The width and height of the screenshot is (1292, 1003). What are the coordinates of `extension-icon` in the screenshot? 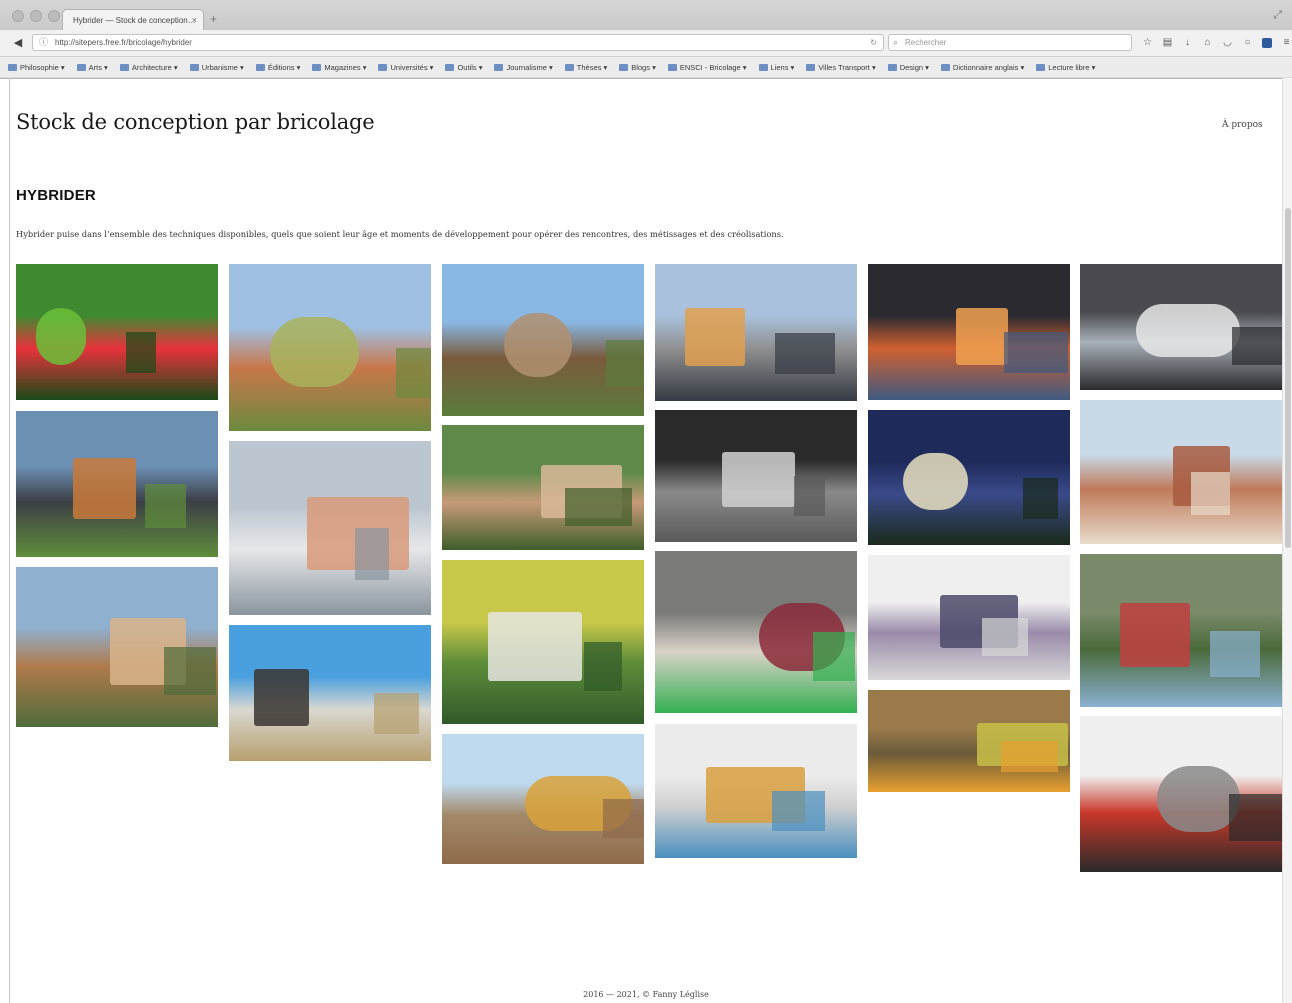 It's located at (1267, 43).